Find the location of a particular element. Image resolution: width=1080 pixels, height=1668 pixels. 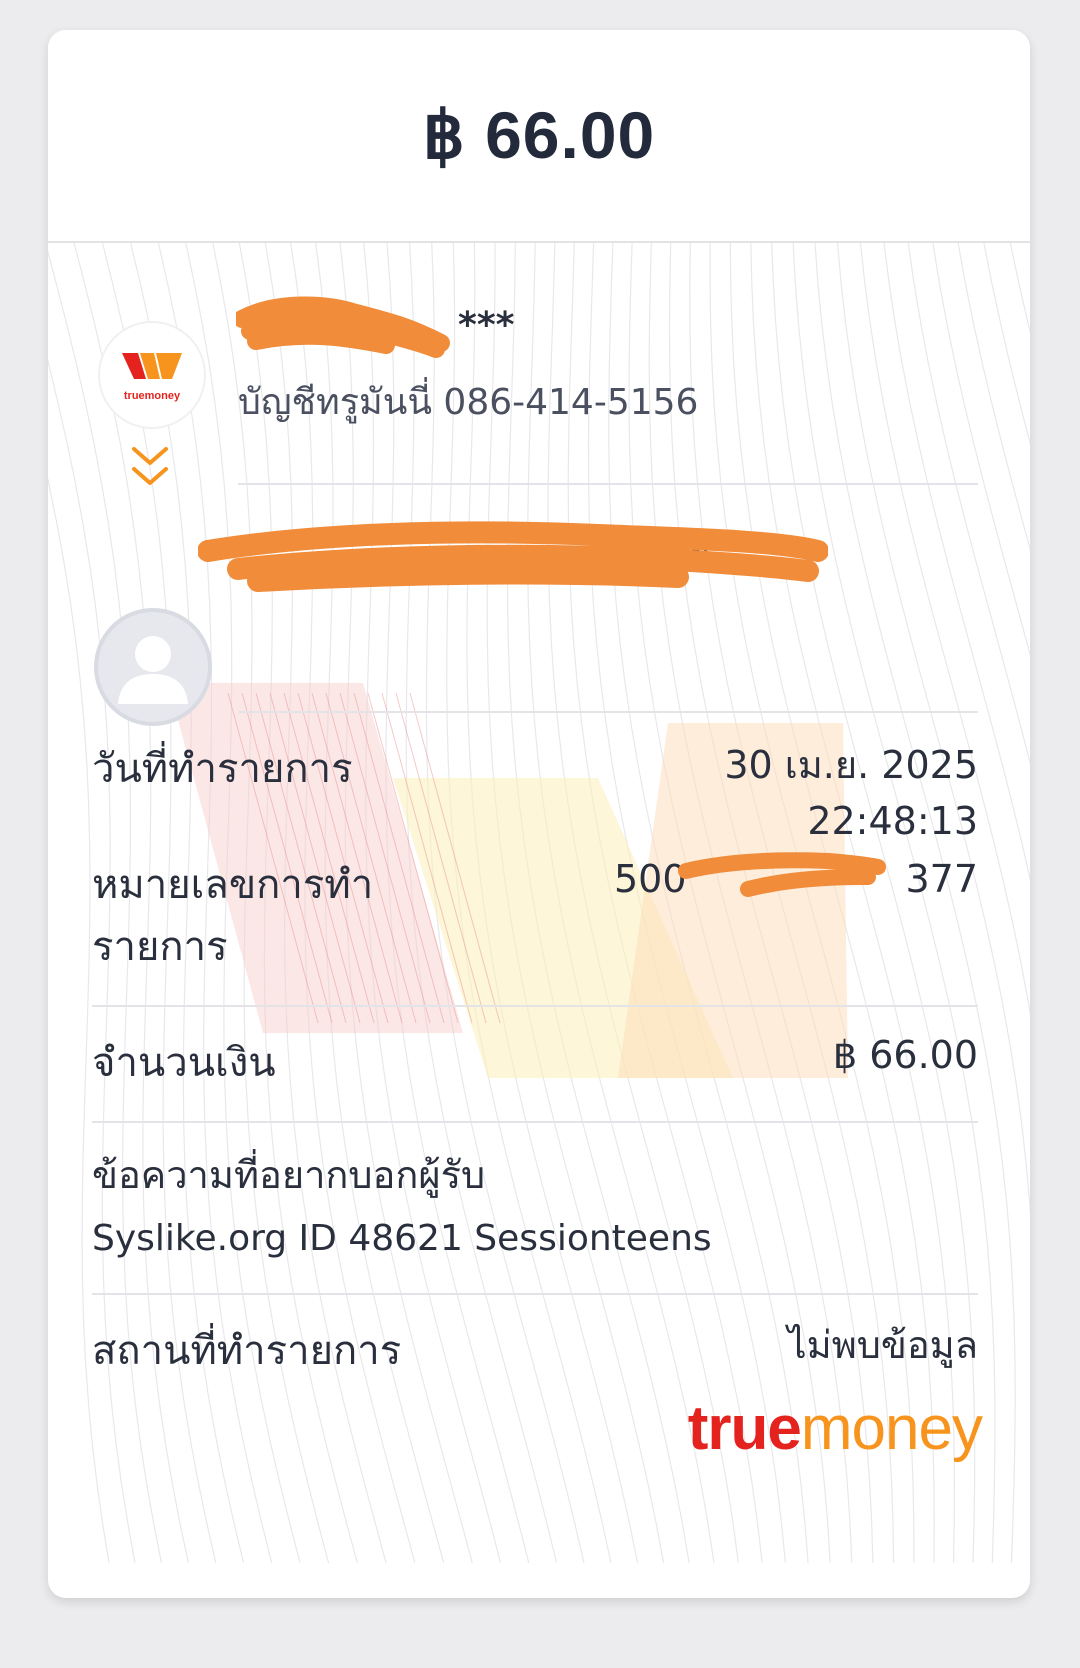

txn-id-suffix: 377 is located at coordinates (941, 879).